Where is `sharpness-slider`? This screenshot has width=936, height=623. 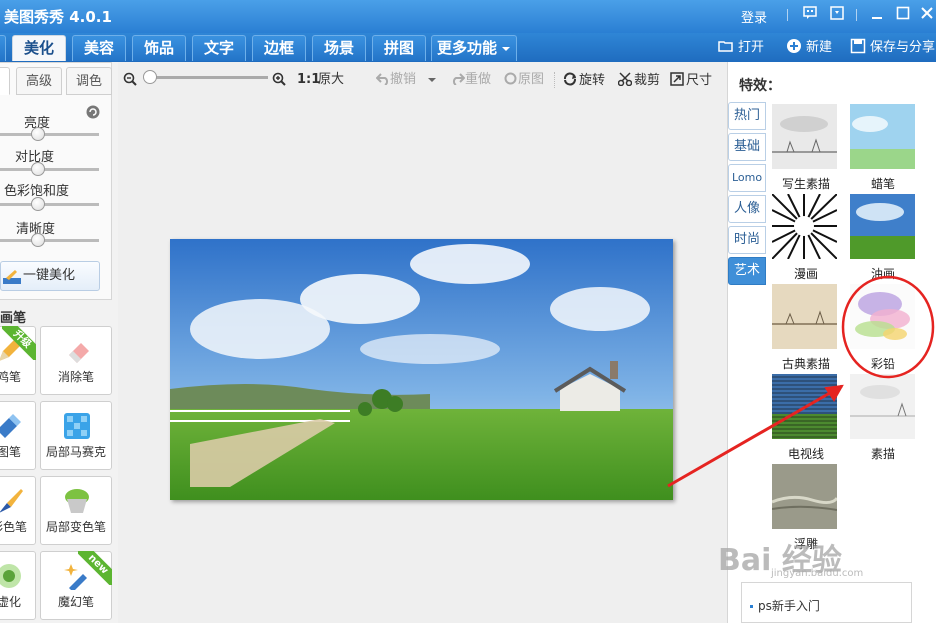 sharpness-slider is located at coordinates (49, 240).